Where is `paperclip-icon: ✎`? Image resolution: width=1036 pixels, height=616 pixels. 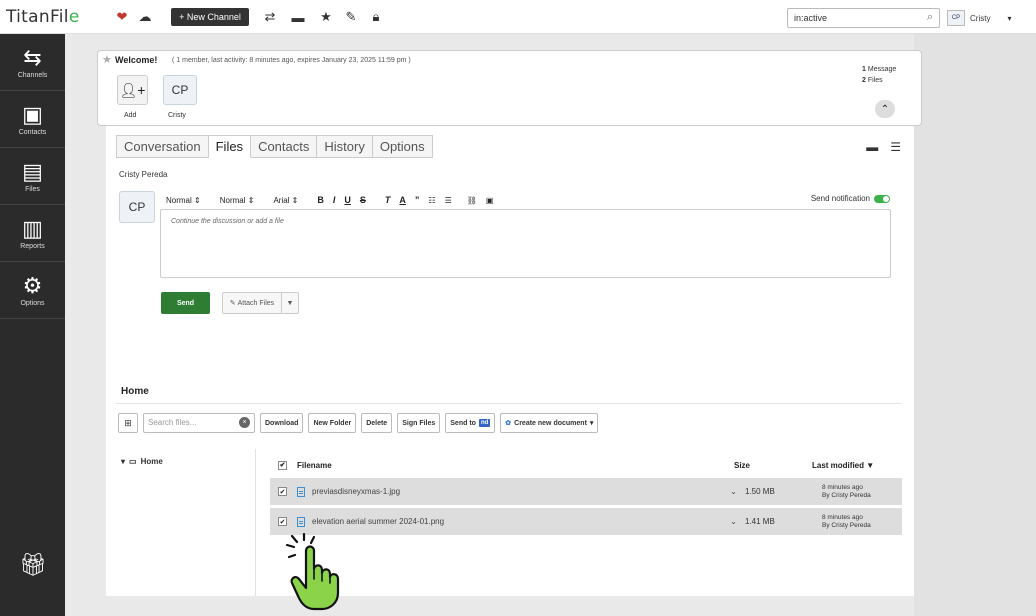
paperclip-icon: ✎ is located at coordinates (233, 303).